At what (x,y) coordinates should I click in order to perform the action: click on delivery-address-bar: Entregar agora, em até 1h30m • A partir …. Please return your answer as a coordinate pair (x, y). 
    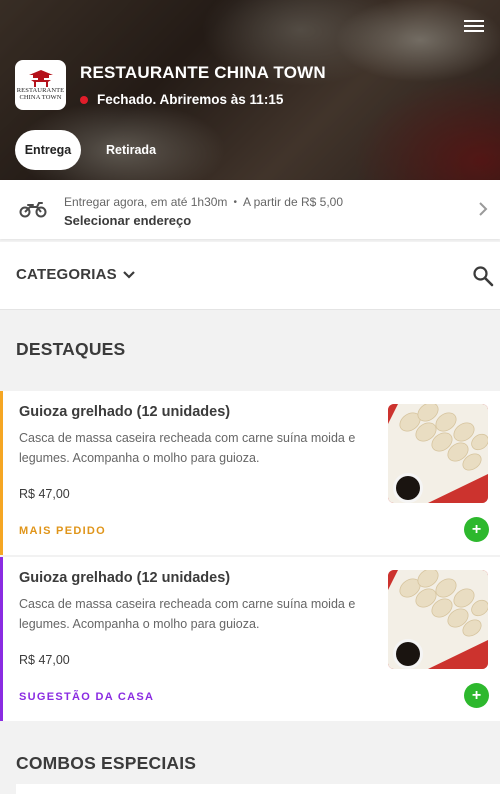
    Looking at the image, I should click on (250, 209).